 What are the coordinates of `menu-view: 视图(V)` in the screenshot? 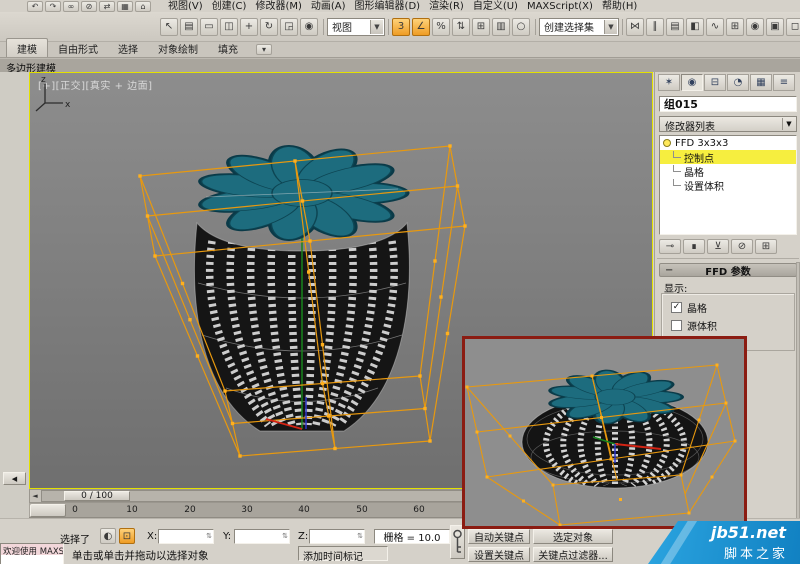 It's located at (185, 6).